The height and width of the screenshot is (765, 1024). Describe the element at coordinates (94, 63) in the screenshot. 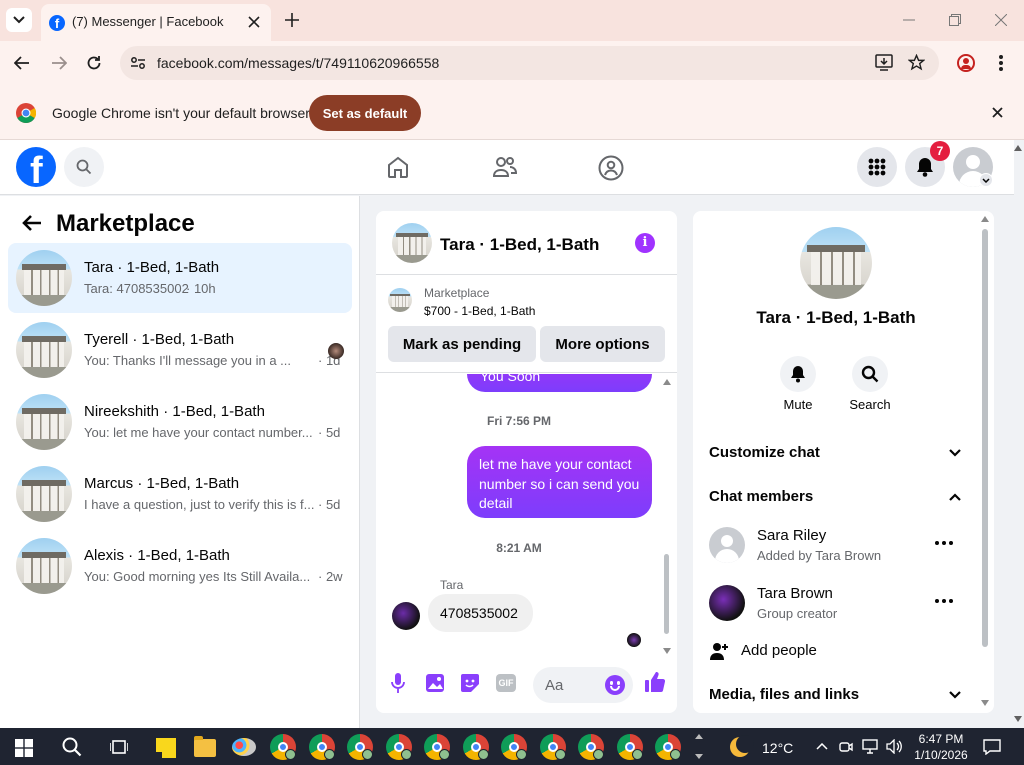

I see `reload-icon` at that location.